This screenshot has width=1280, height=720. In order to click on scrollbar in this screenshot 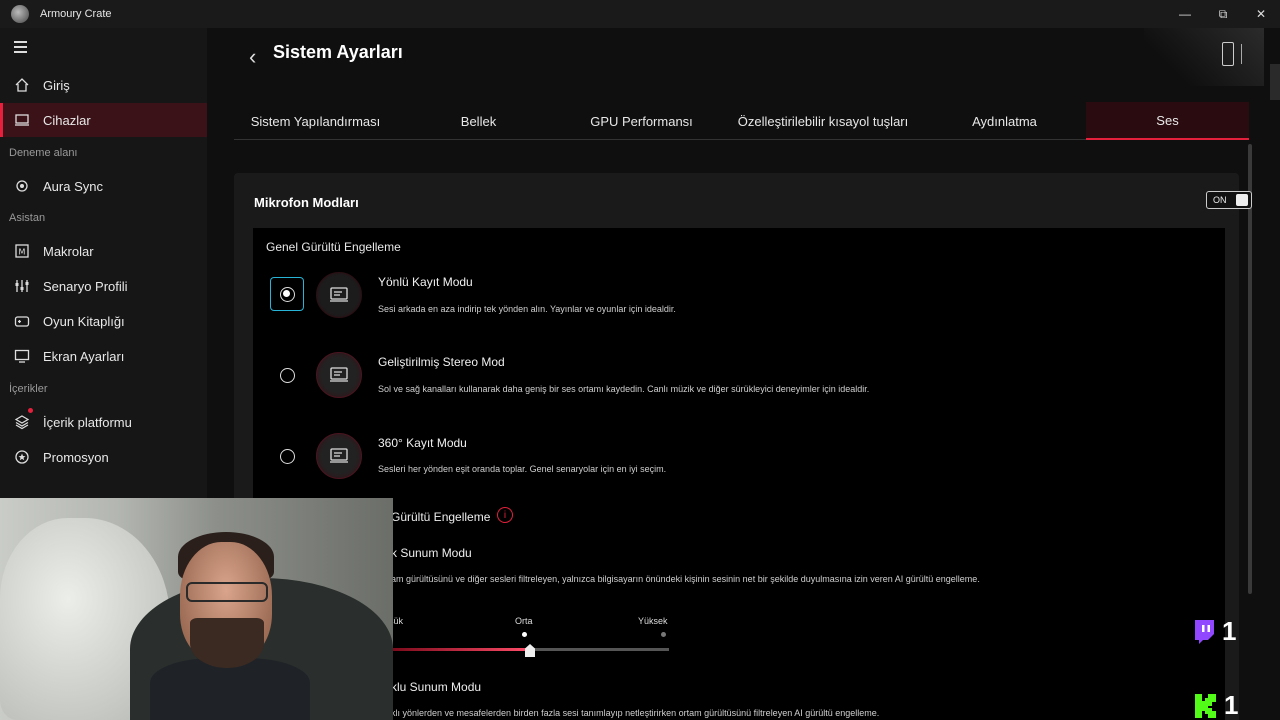, I will do `click(1250, 369)`.